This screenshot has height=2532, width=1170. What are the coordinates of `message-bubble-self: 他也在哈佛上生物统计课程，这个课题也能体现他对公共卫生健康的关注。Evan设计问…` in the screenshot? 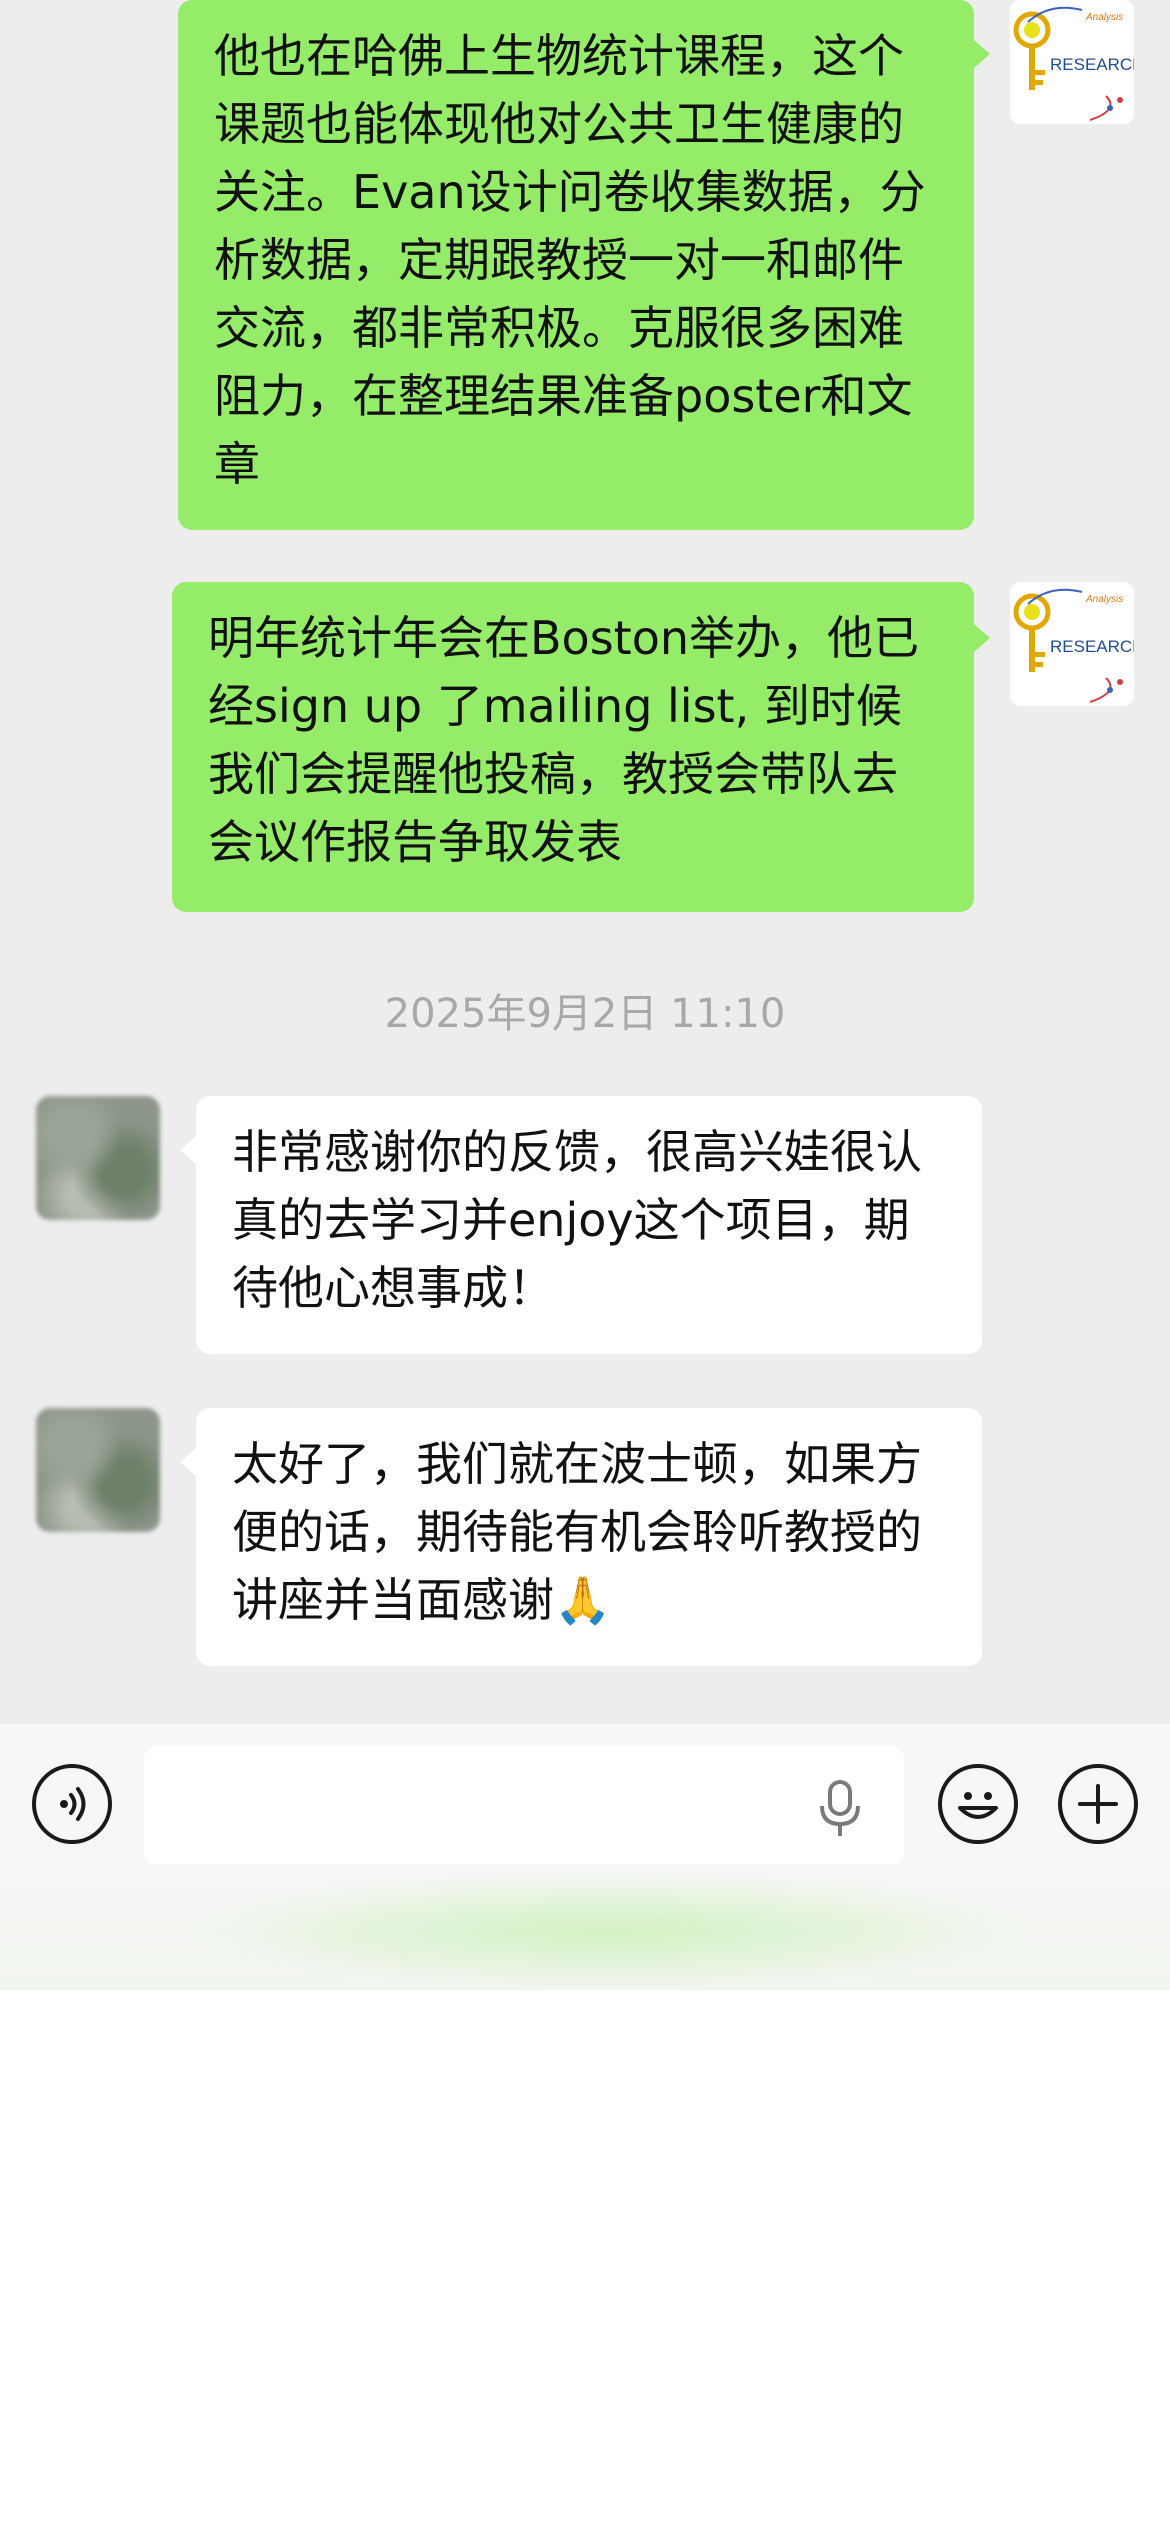 It's located at (576, 265).